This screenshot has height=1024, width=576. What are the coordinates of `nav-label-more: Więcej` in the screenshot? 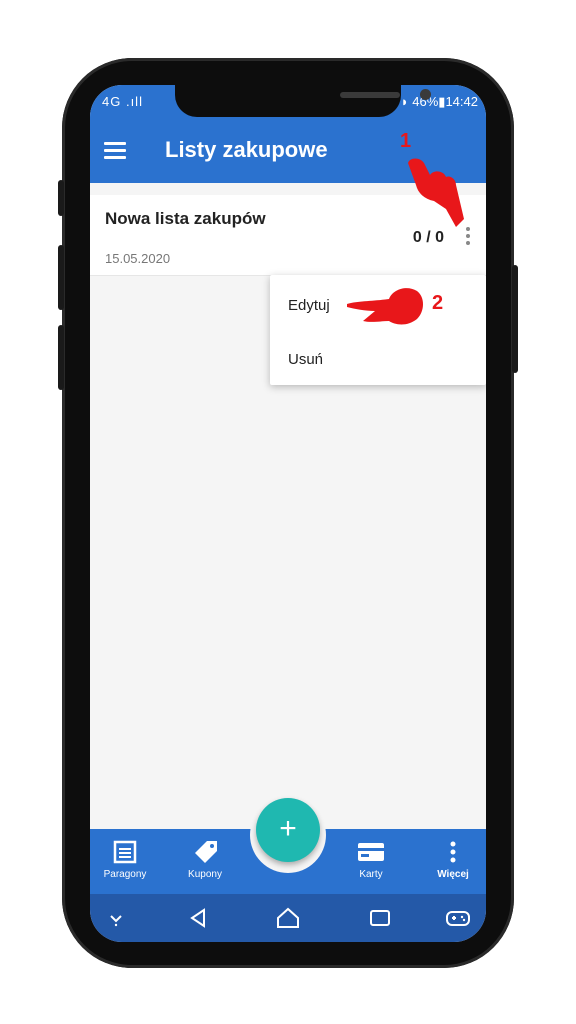 It's located at (453, 874).